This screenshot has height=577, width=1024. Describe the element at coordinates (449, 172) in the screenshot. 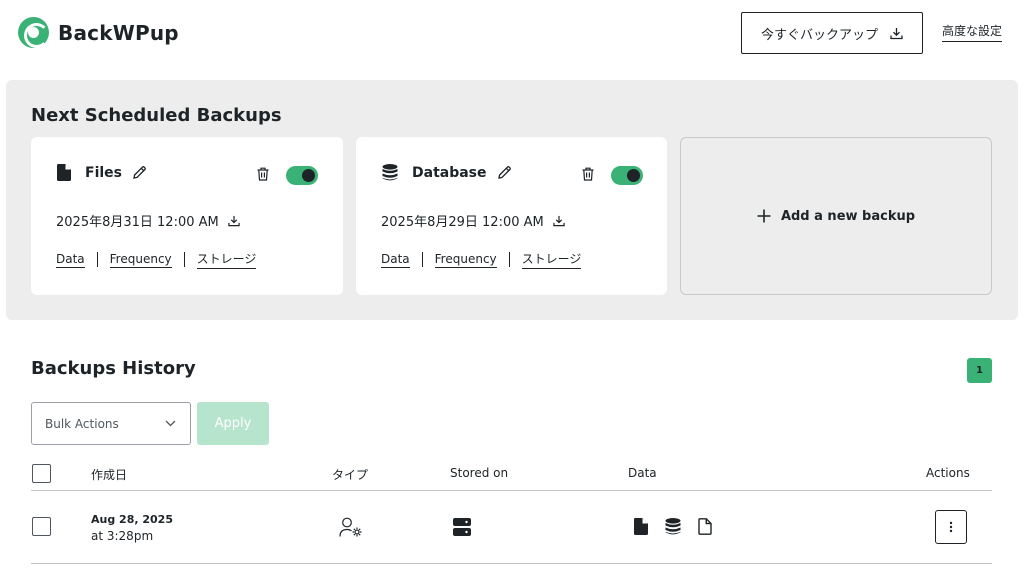

I see `card-name-database: Database` at that location.